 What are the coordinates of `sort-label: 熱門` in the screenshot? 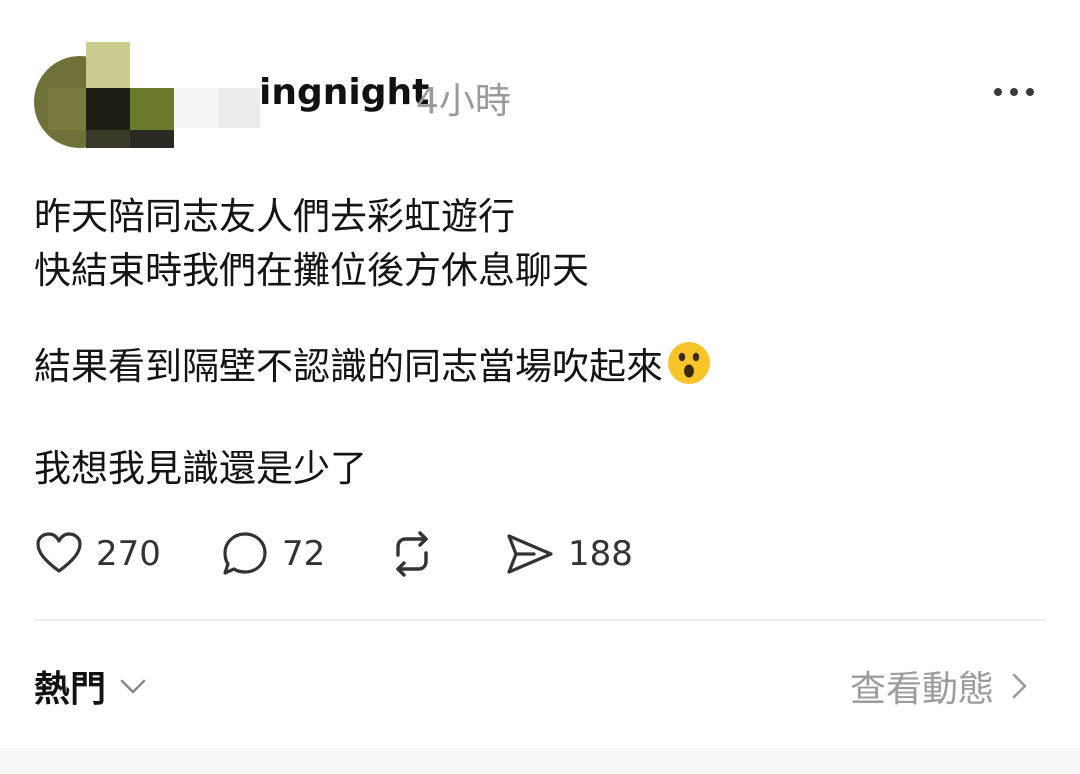 It's located at (70, 689).